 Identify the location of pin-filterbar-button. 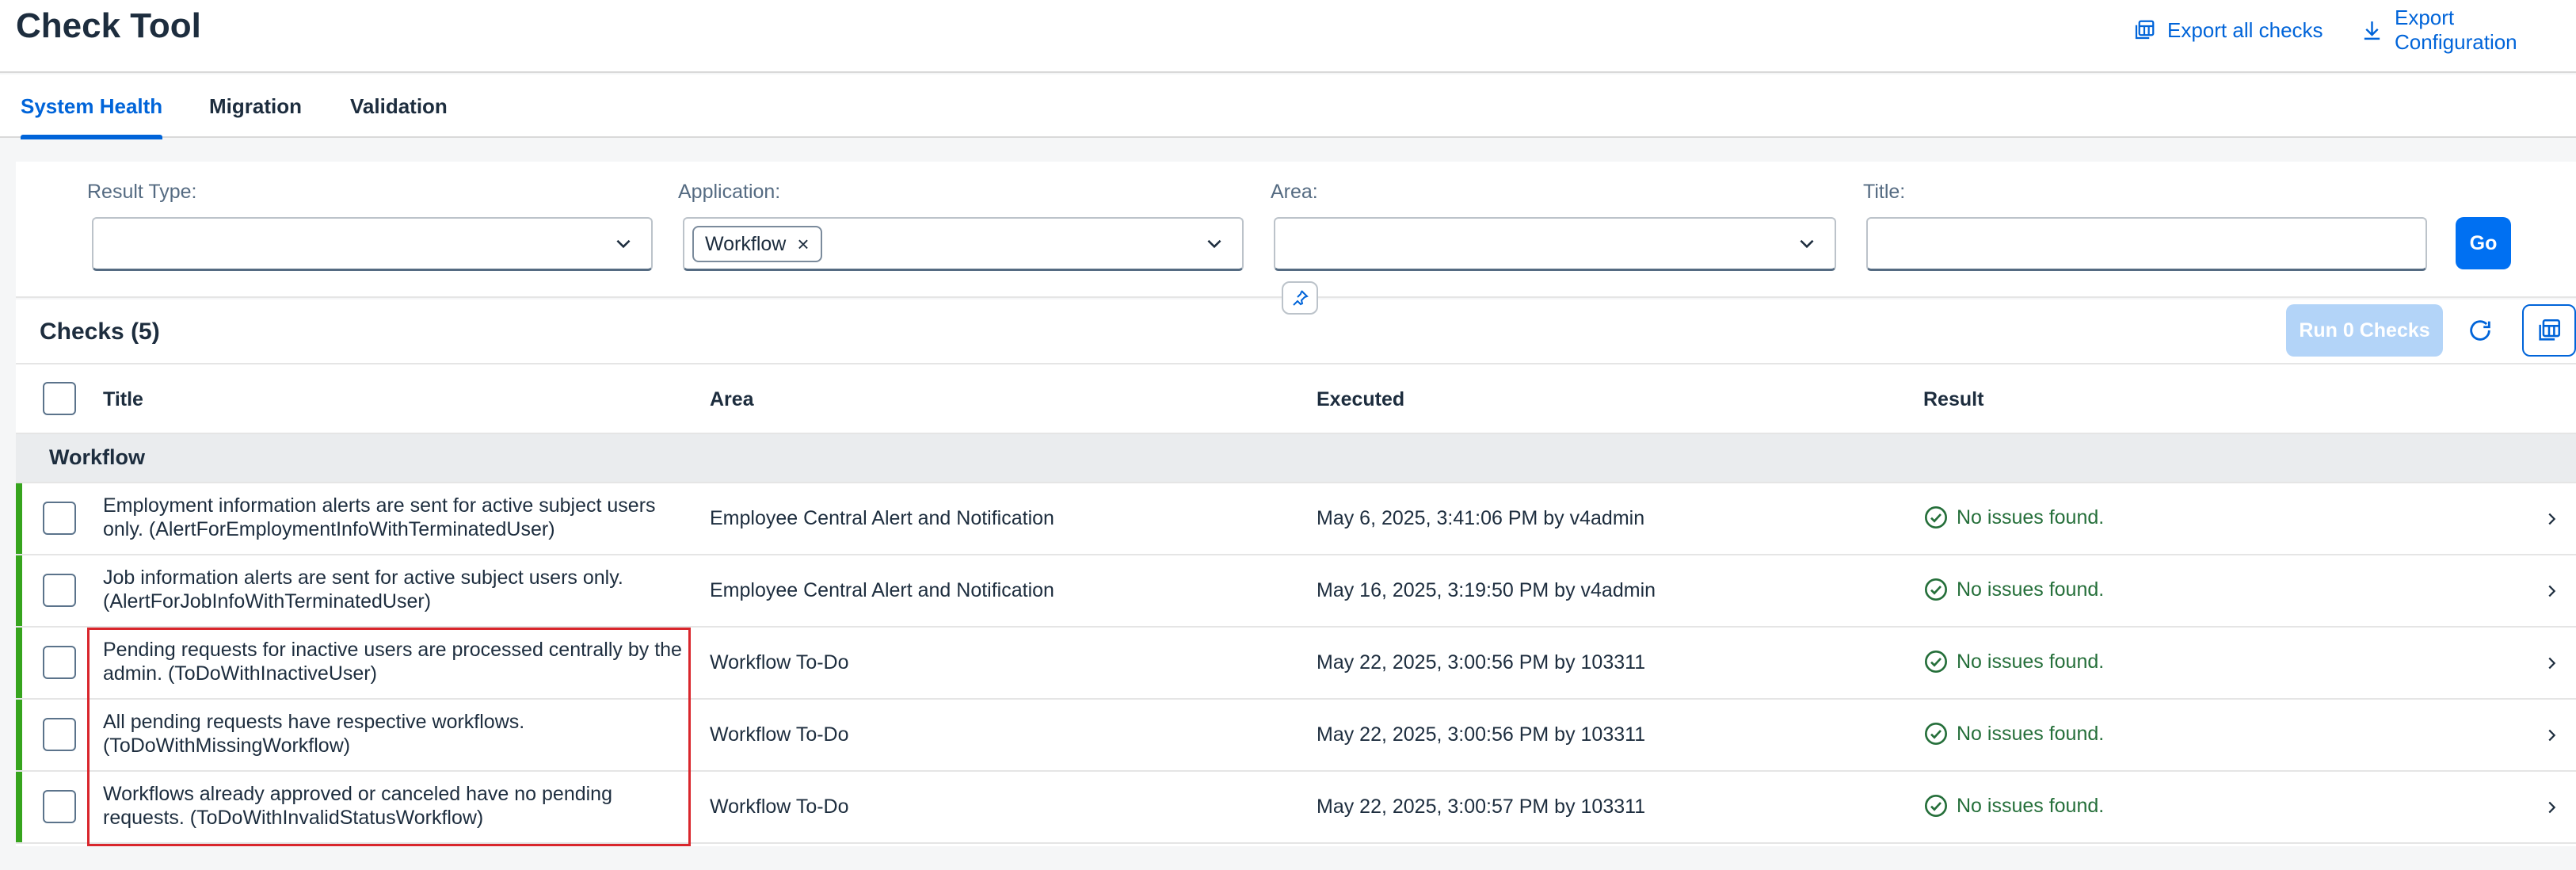
(1300, 298).